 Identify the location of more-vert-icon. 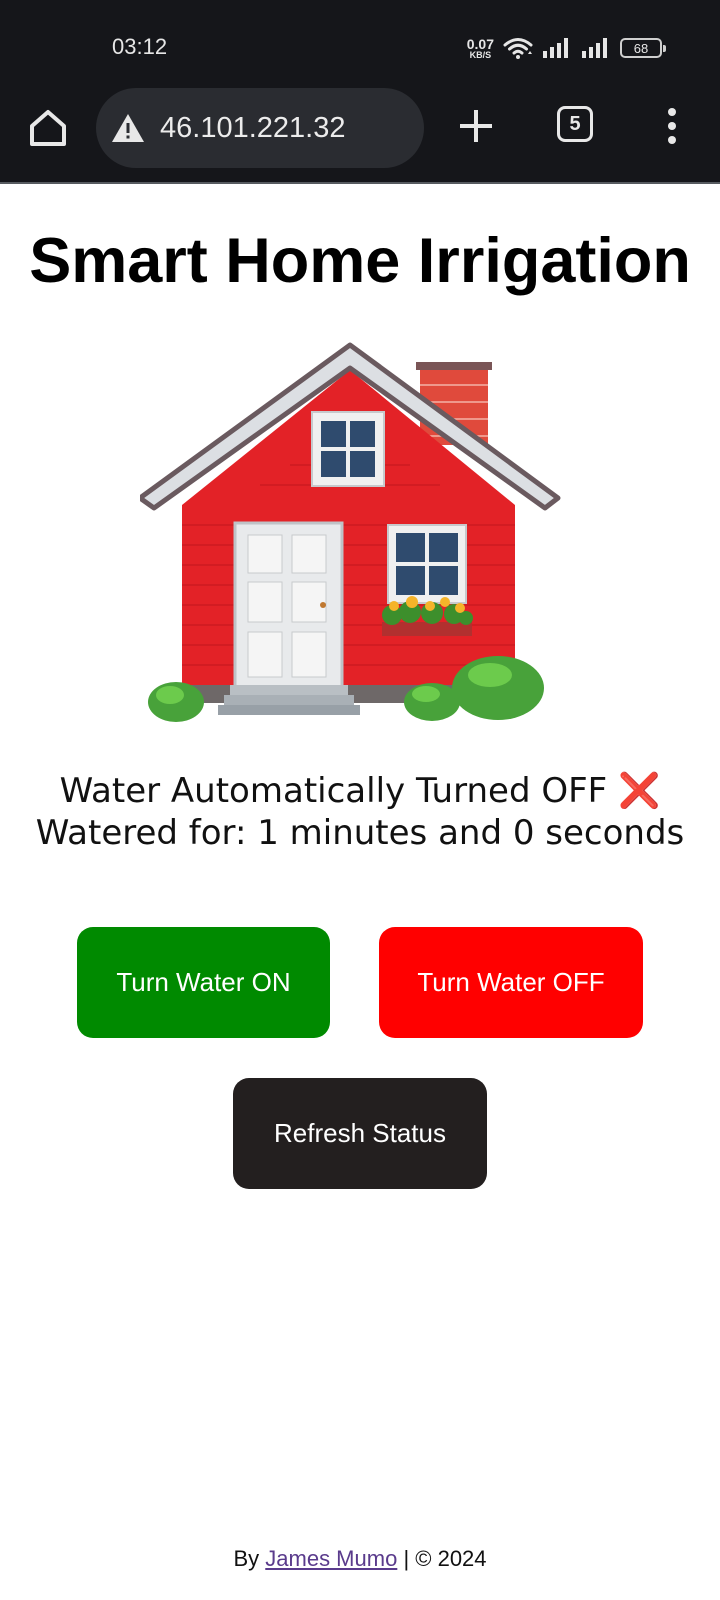
(672, 126).